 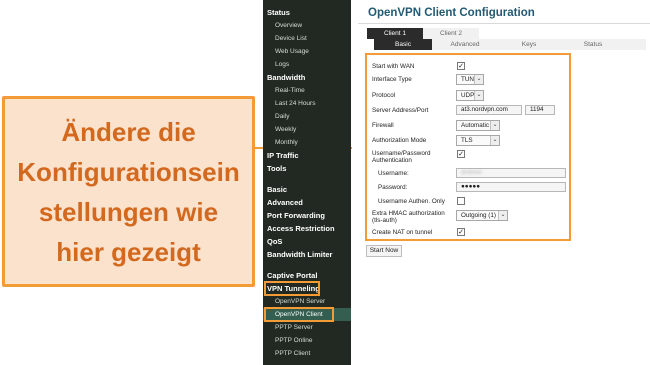 I want to click on sidebar-item-pptp-client: PPTP Client, so click(x=307, y=353).